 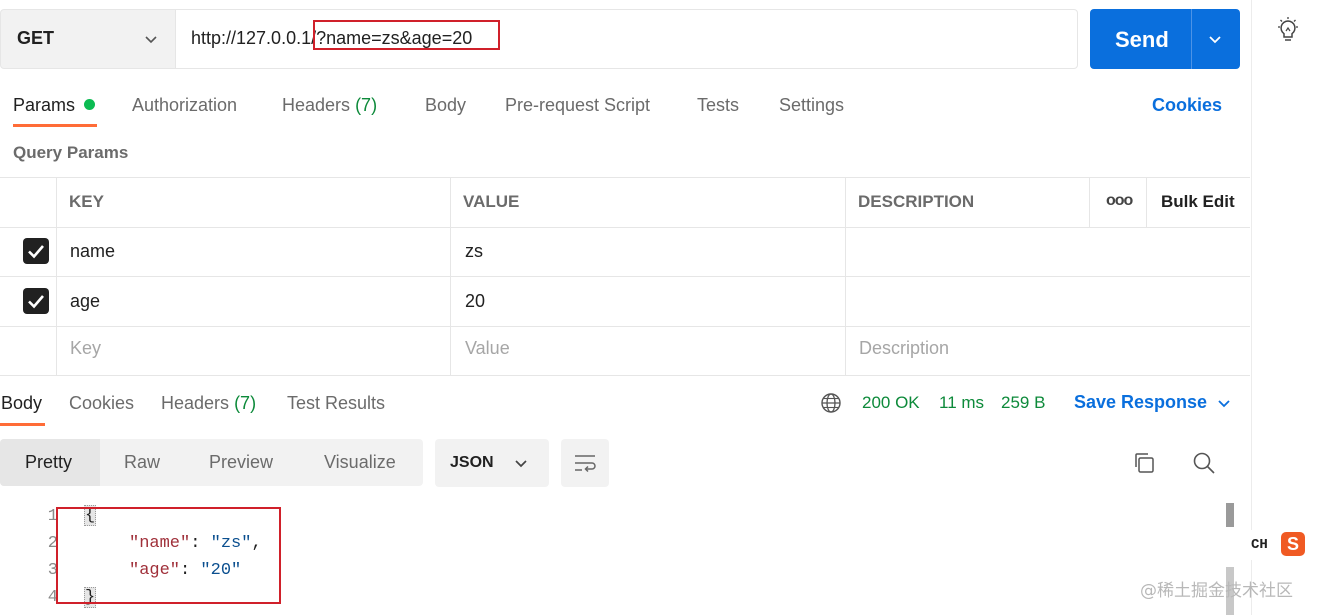 I want to click on ime-logo-icon: S, so click(x=1293, y=544).